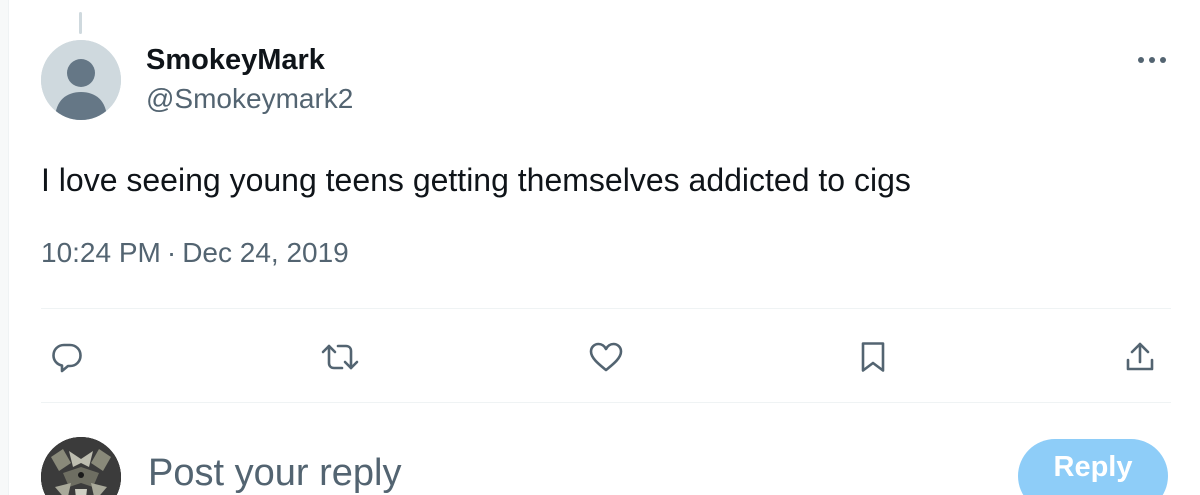 The height and width of the screenshot is (495, 1200). Describe the element at coordinates (606, 308) in the screenshot. I see `divider-top` at that location.